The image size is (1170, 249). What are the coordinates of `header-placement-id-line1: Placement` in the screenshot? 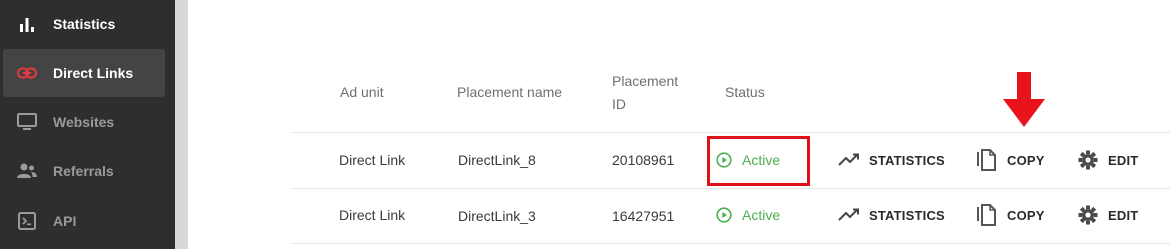 It's located at (645, 81).